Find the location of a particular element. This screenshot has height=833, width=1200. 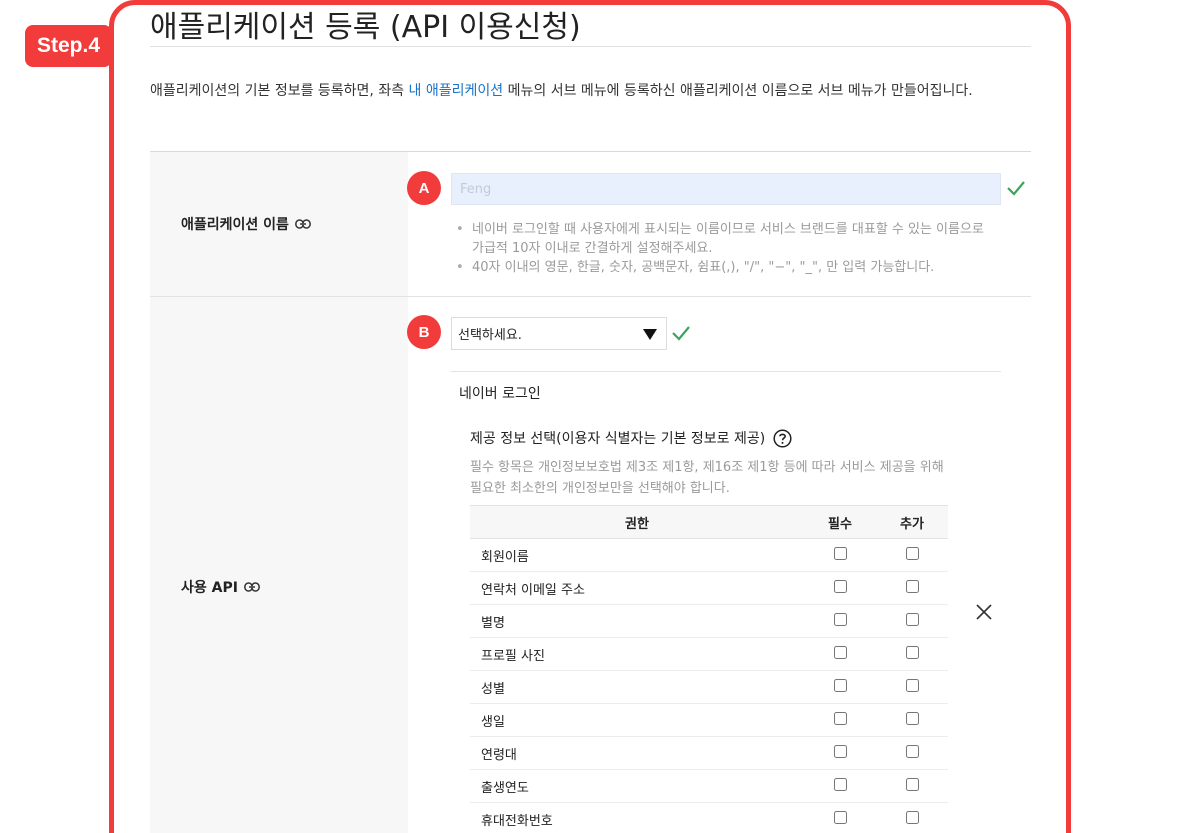

column-header-required: 필수 is located at coordinates (840, 522).